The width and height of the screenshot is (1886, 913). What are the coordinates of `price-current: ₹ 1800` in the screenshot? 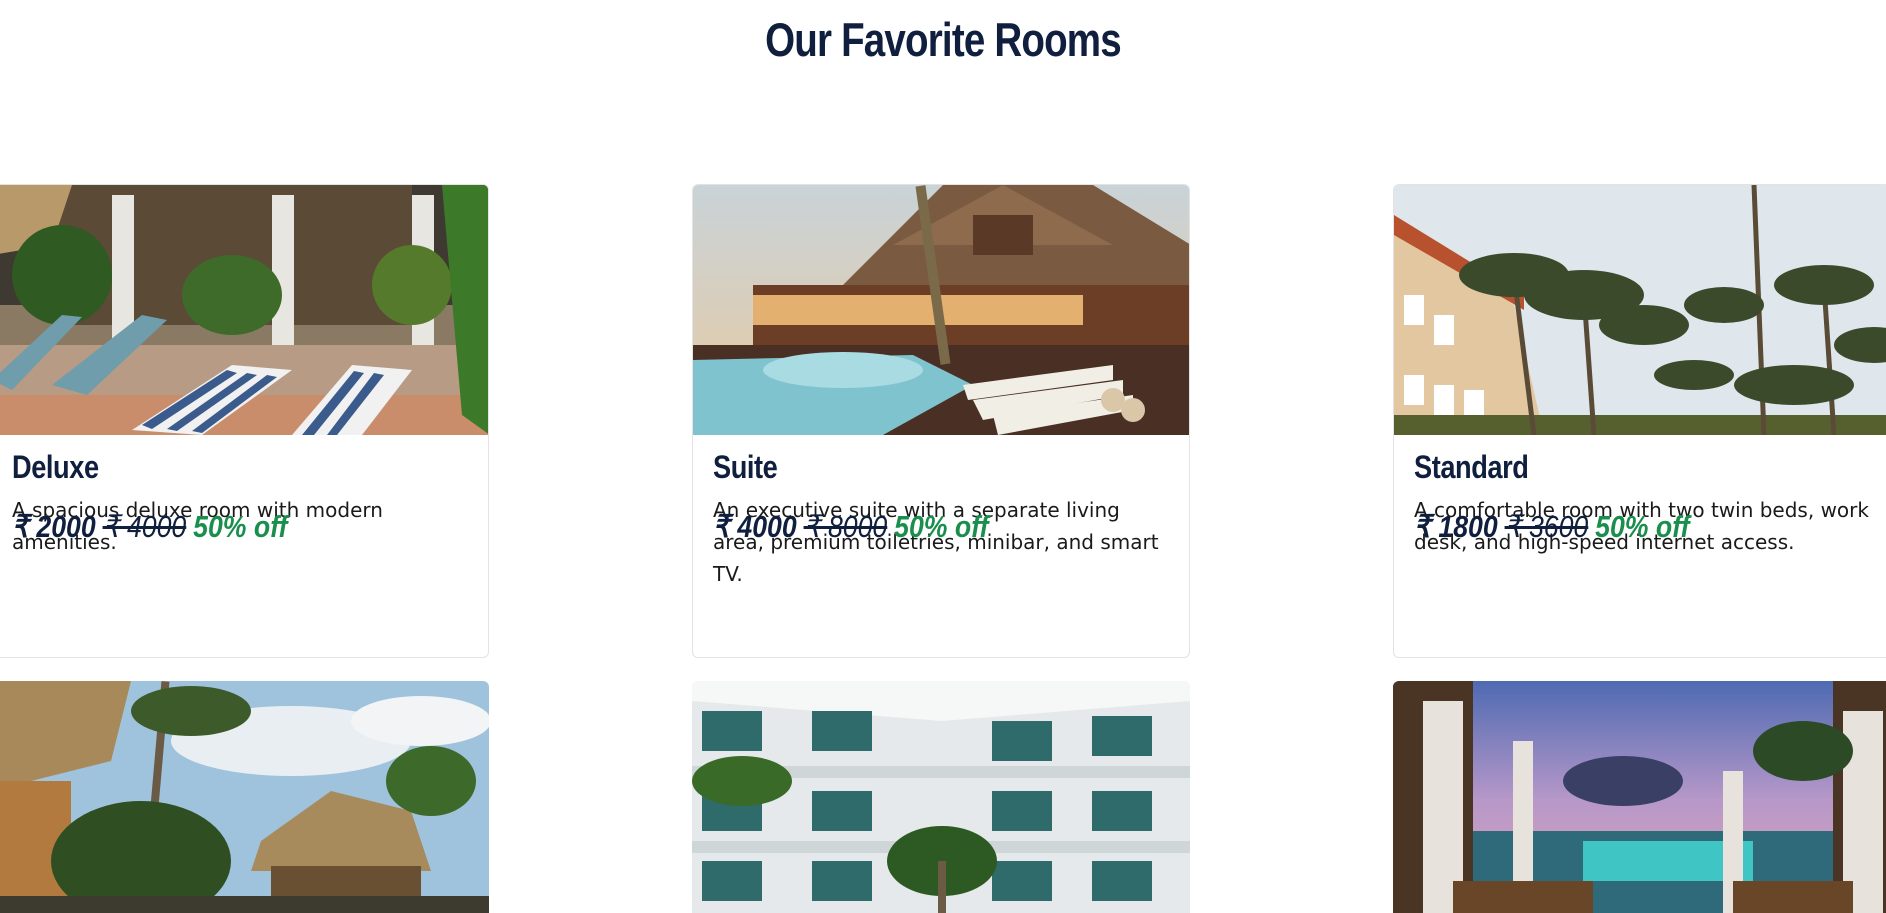 It's located at (1456, 526).